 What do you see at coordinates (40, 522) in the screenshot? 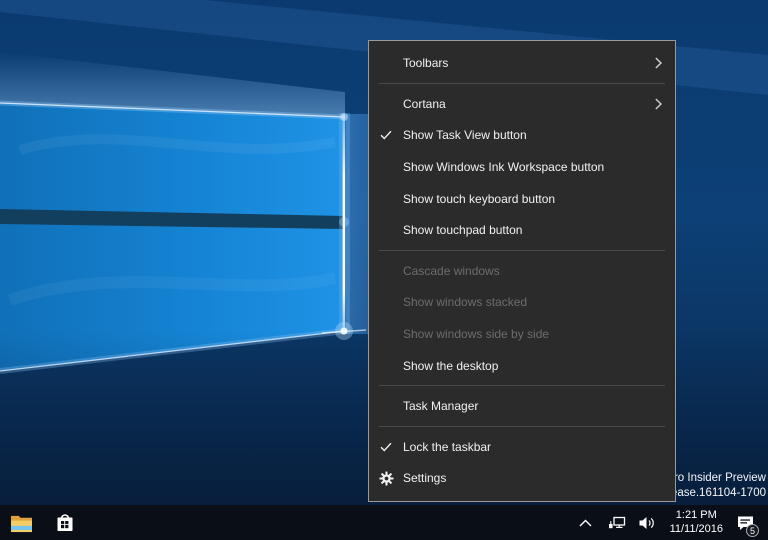
I see `taskbar-pinned-apps` at bounding box center [40, 522].